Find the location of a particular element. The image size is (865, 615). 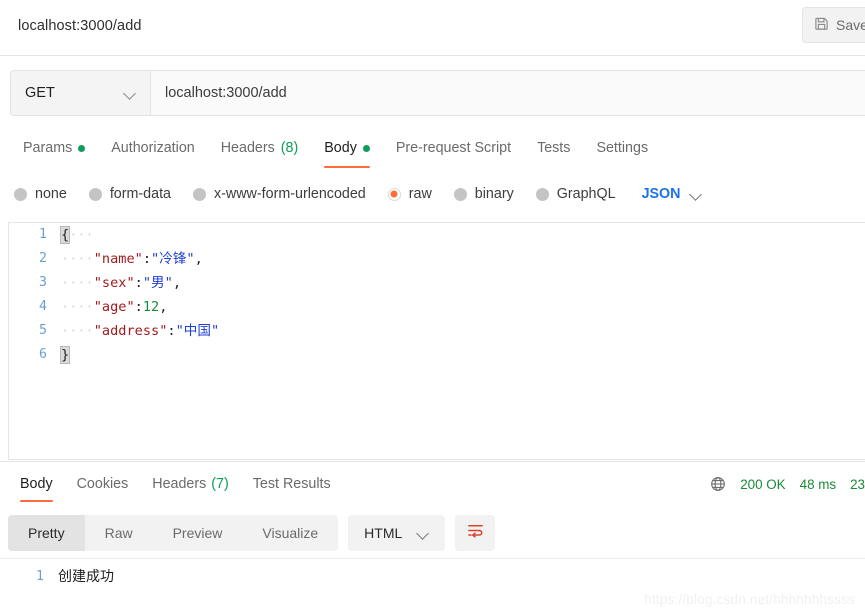

request-tab-tests: Tests is located at coordinates (553, 148).